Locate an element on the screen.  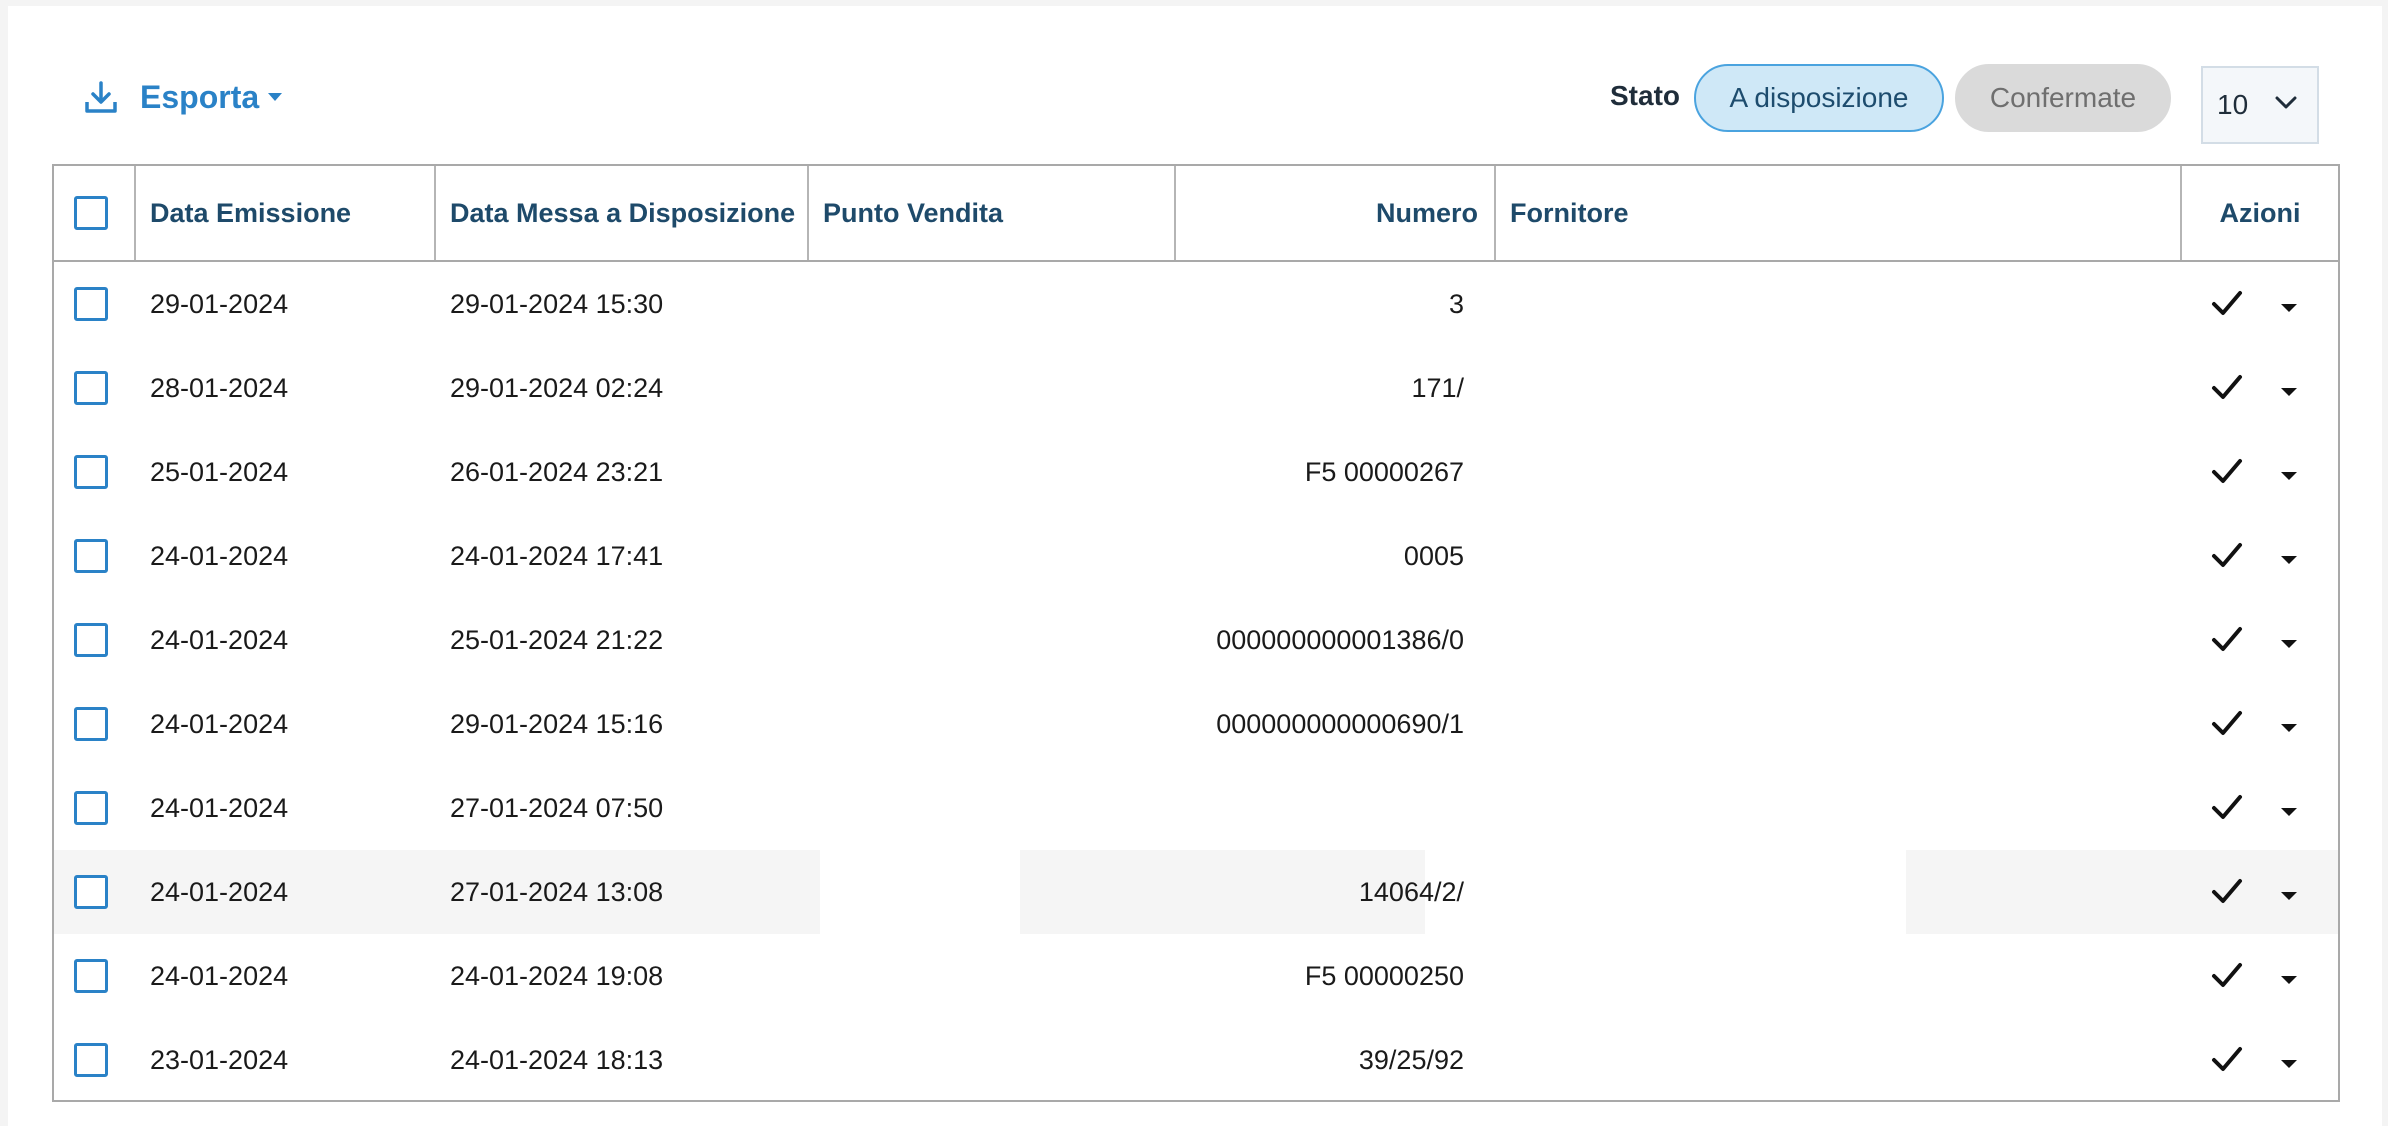
cell-numero: 14064/2/ is located at coordinates (1411, 891).